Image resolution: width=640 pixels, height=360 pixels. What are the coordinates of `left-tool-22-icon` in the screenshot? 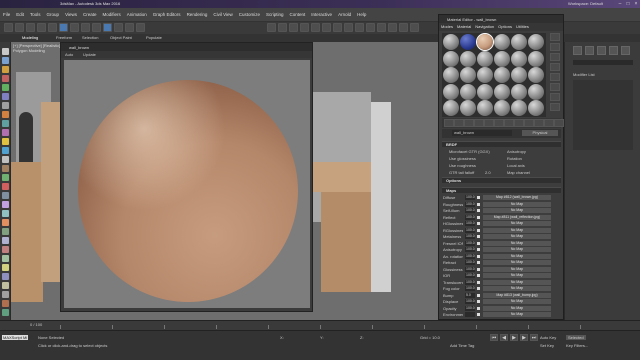 It's located at (5, 249).